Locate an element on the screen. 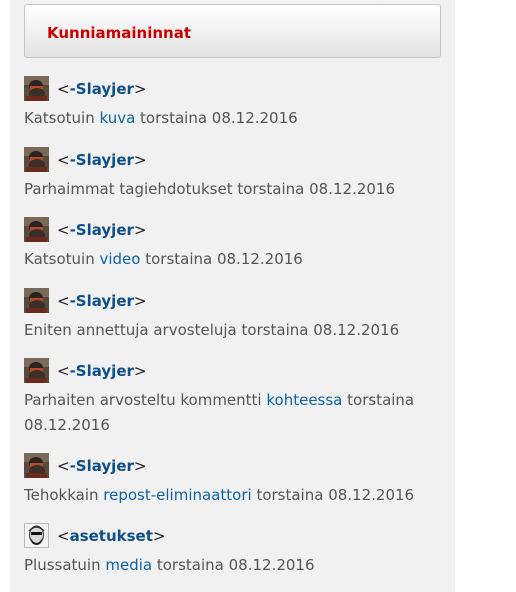 This screenshot has height=592, width=516. activity-link: video is located at coordinates (119, 259).